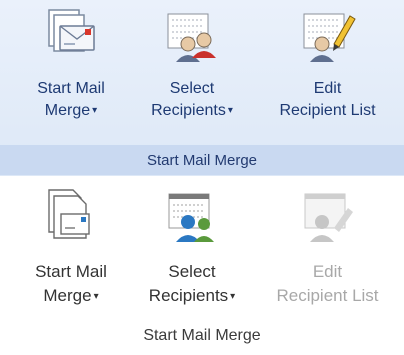  I want to click on envelope-documents-icon, so click(71, 30).